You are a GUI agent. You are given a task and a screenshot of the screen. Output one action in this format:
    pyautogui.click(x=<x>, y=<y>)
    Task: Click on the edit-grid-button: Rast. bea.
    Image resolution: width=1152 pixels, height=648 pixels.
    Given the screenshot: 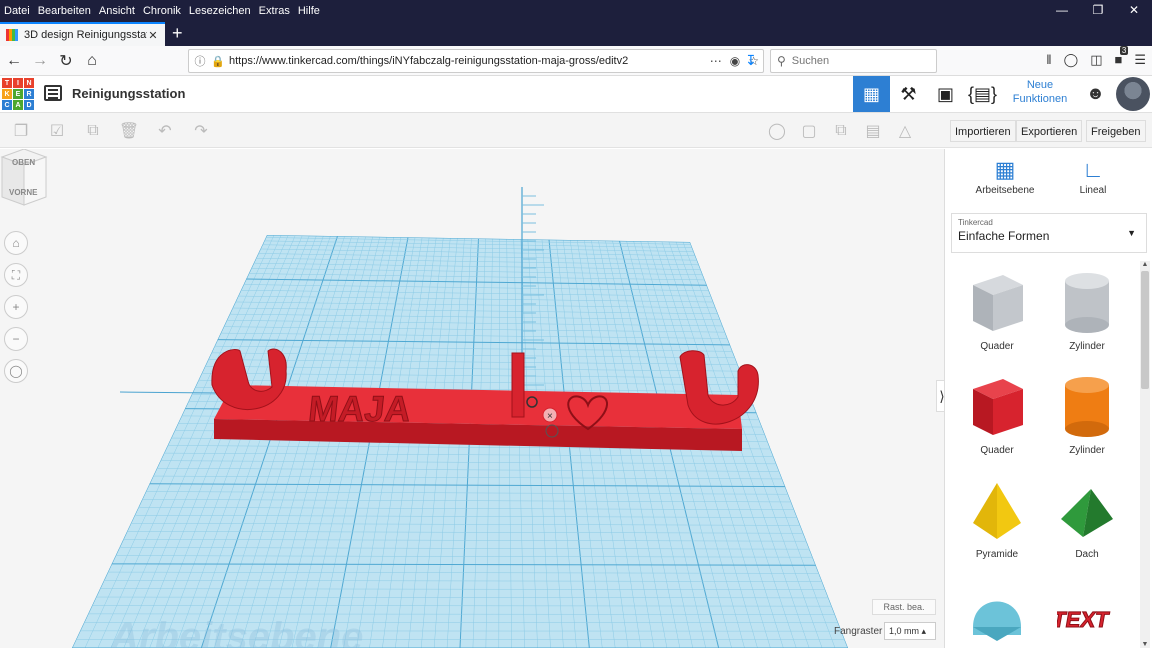 What is the action you would take?
    pyautogui.click(x=904, y=607)
    